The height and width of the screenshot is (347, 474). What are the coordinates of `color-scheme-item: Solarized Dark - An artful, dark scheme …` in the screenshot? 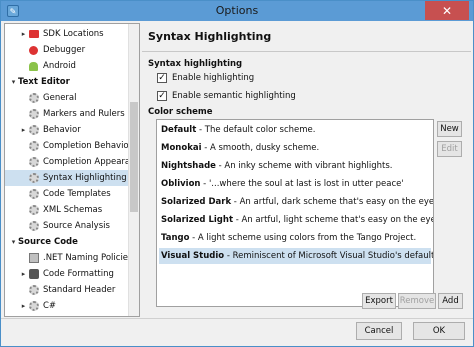 It's located at (296, 202).